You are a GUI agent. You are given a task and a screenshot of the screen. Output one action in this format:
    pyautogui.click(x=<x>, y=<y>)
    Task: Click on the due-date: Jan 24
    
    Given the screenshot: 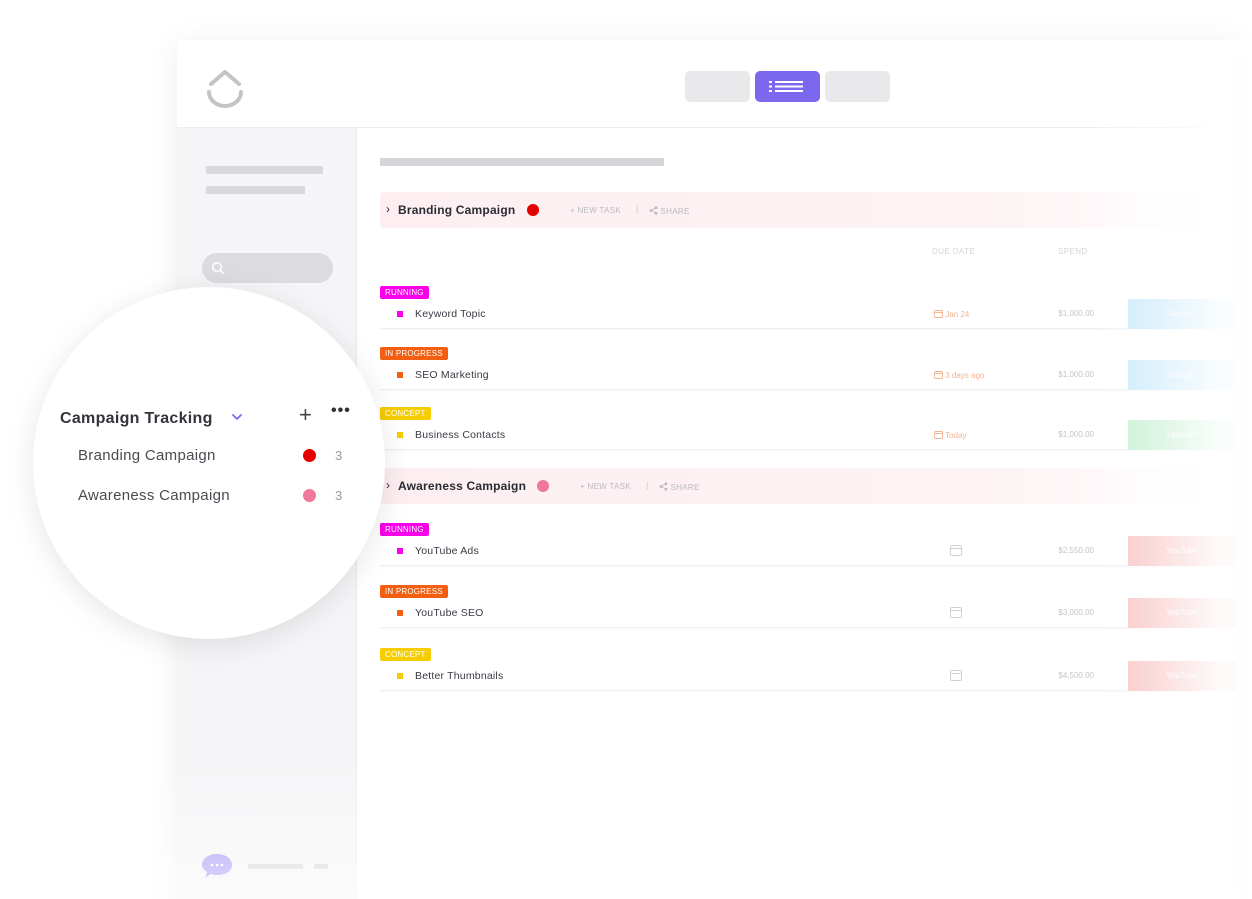 What is the action you would take?
    pyautogui.click(x=951, y=314)
    